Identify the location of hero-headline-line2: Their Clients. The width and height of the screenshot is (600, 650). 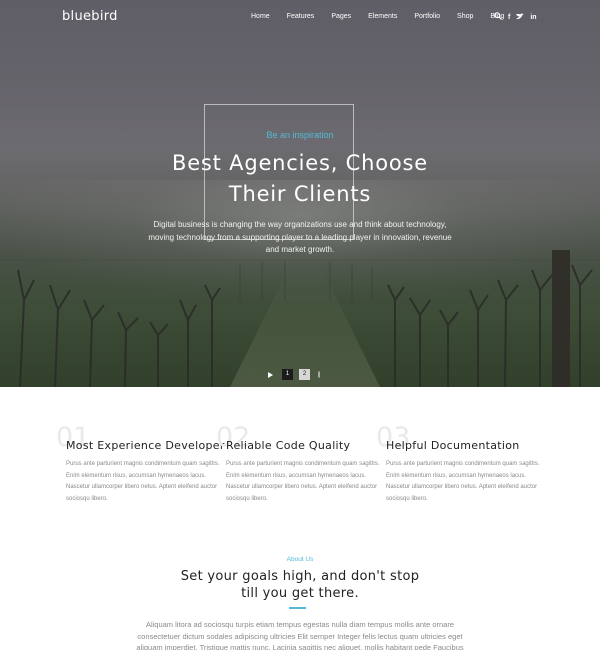
(300, 194).